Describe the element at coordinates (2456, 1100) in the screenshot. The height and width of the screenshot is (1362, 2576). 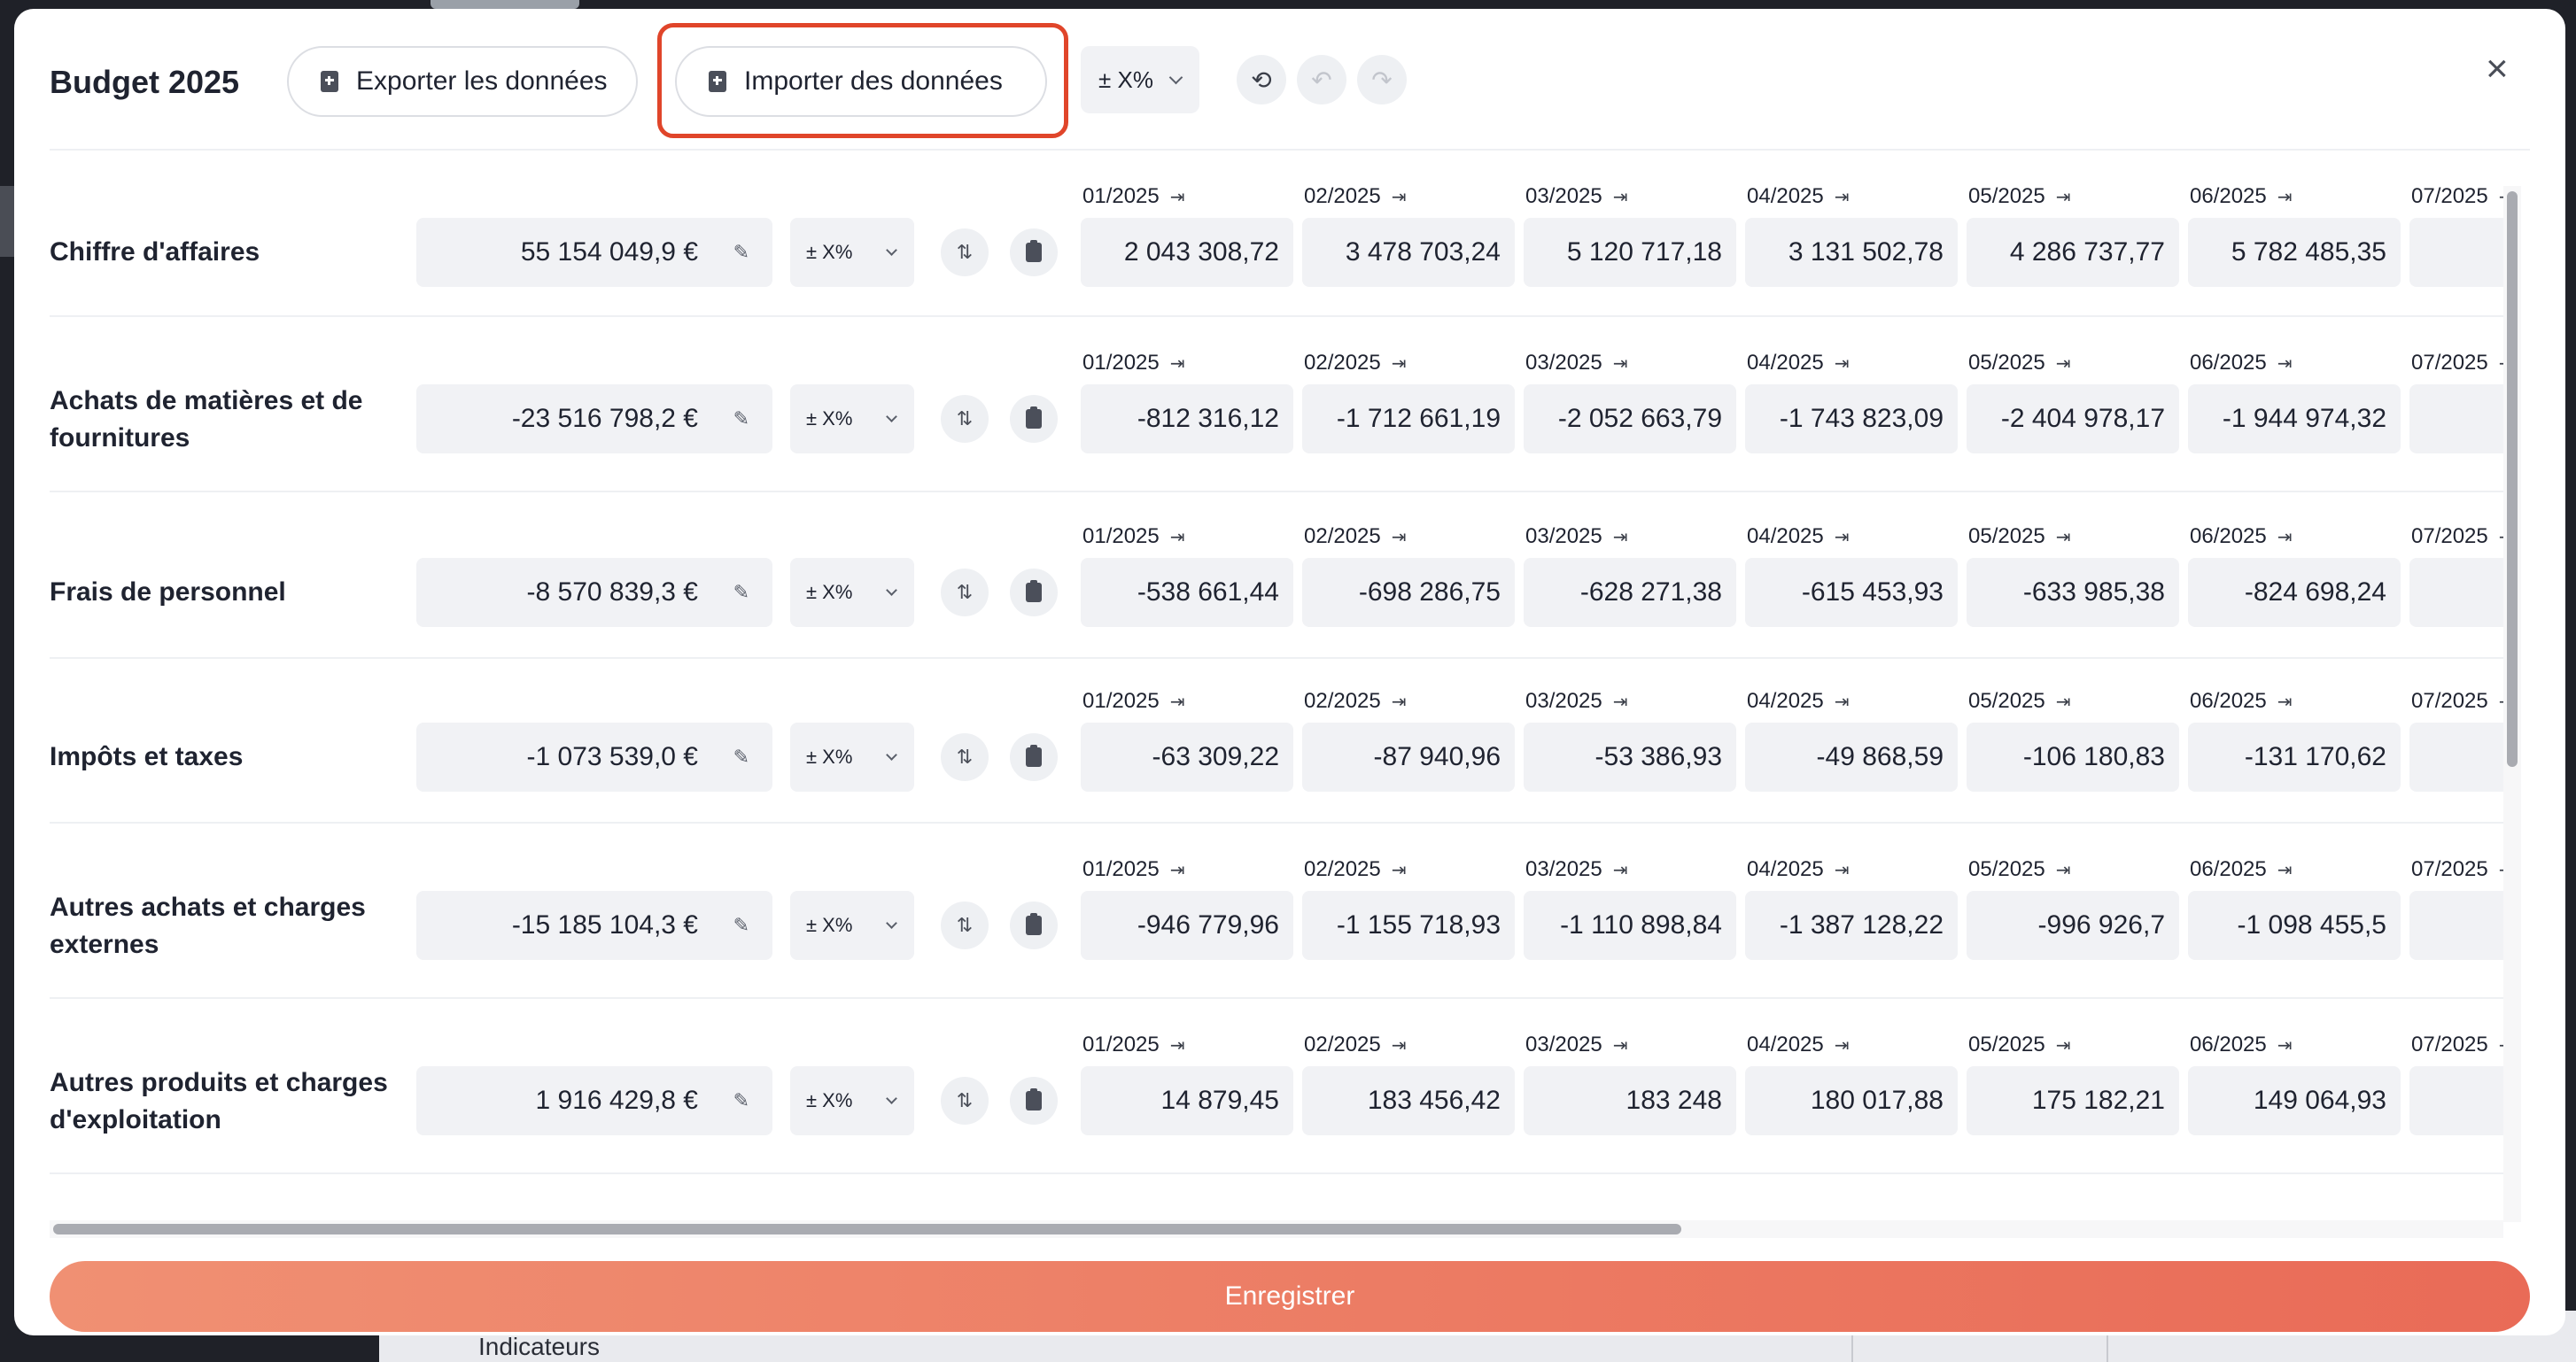
I see `month-value-input: 17` at that location.